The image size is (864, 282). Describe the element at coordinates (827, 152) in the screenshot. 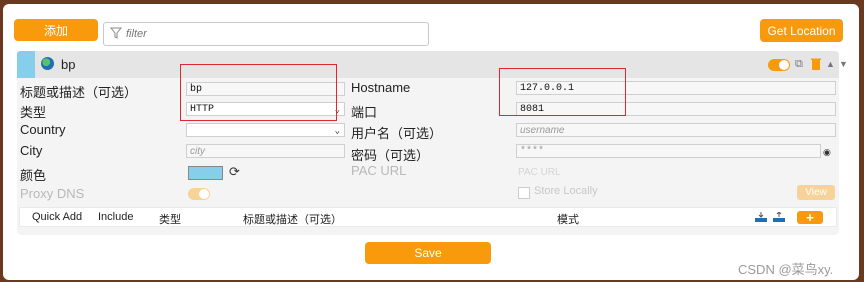

I see `eye-icon: ◉` at that location.